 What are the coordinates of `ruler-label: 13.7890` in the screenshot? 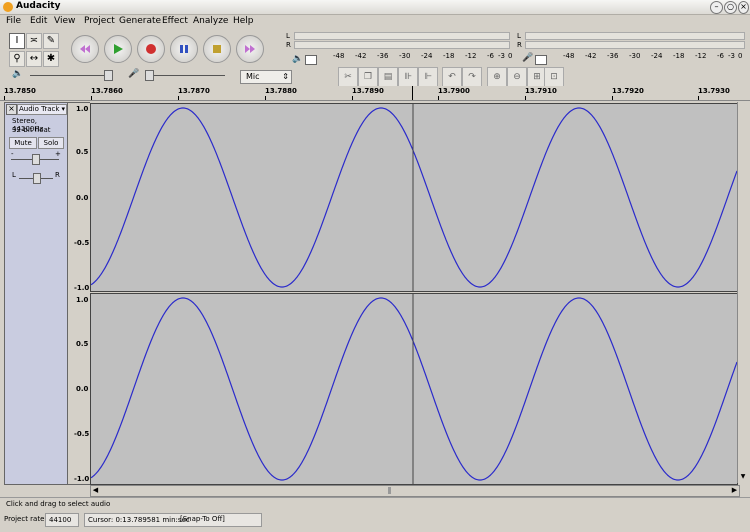 It's located at (368, 91).